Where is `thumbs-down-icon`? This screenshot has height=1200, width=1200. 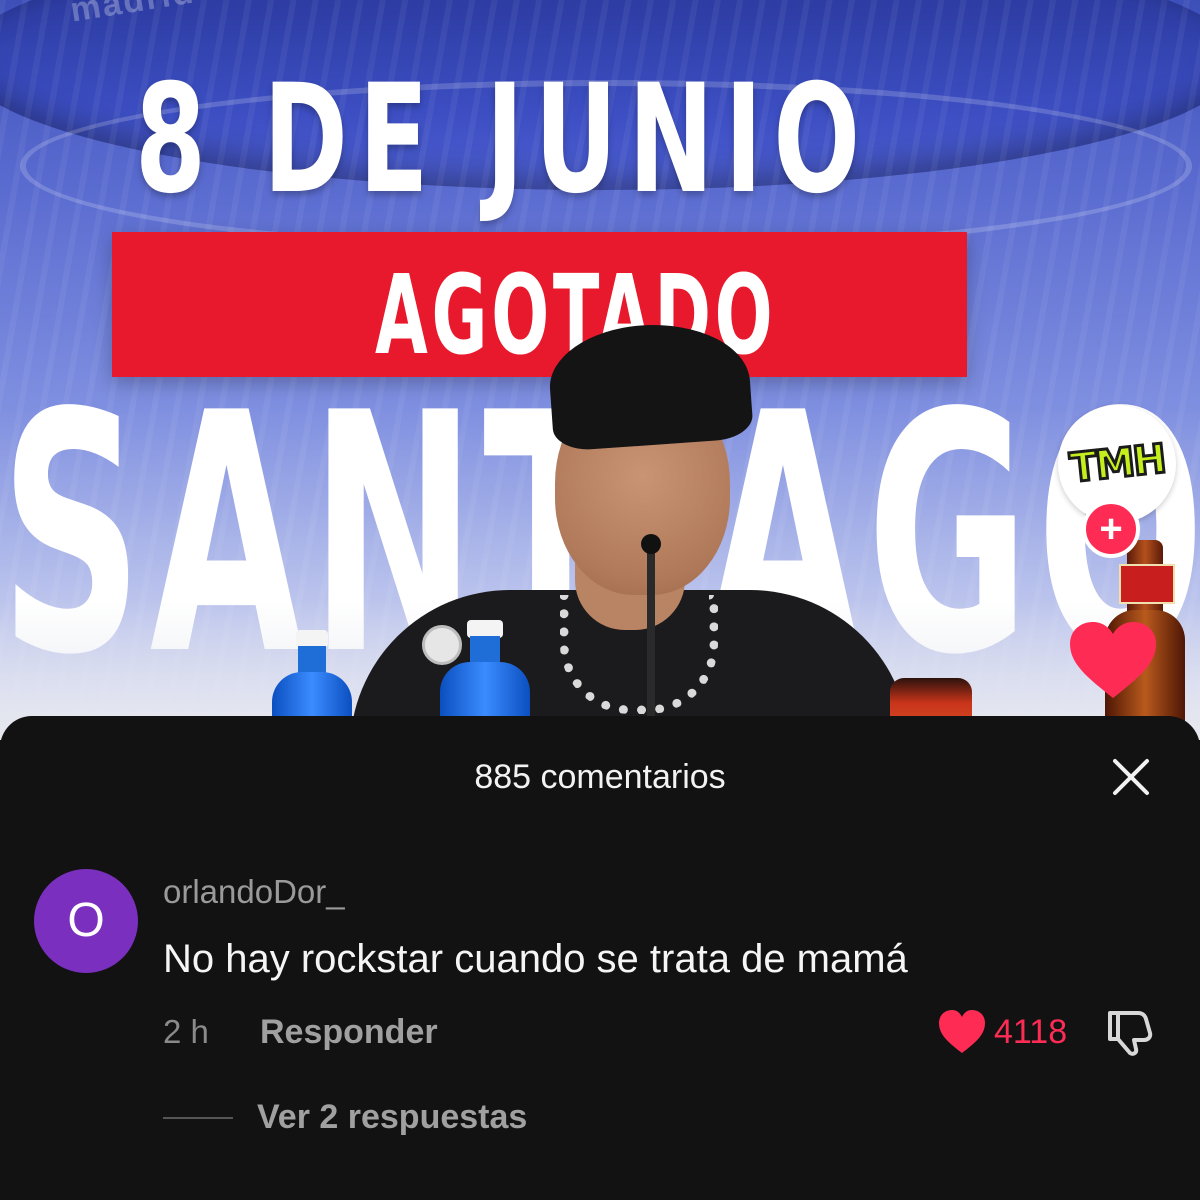 thumbs-down-icon is located at coordinates (1130, 1033).